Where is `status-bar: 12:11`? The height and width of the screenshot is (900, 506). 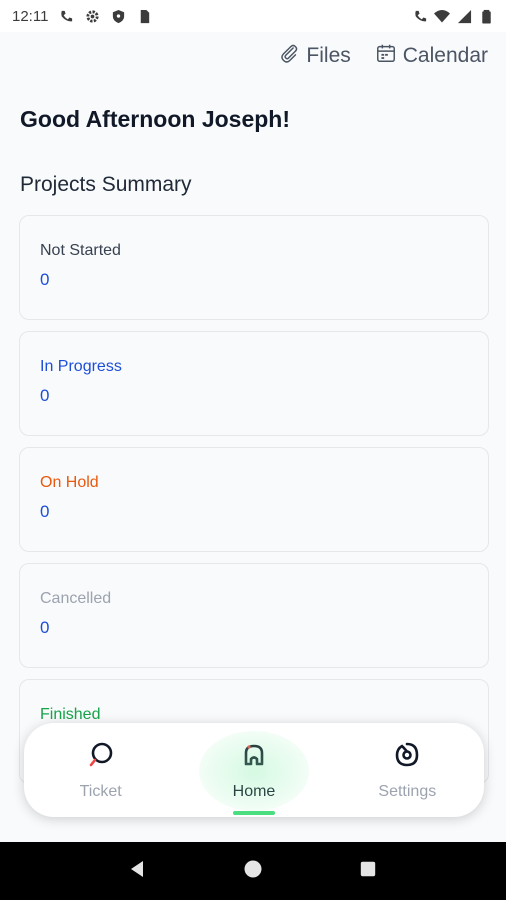
status-bar: 12:11 is located at coordinates (253, 16).